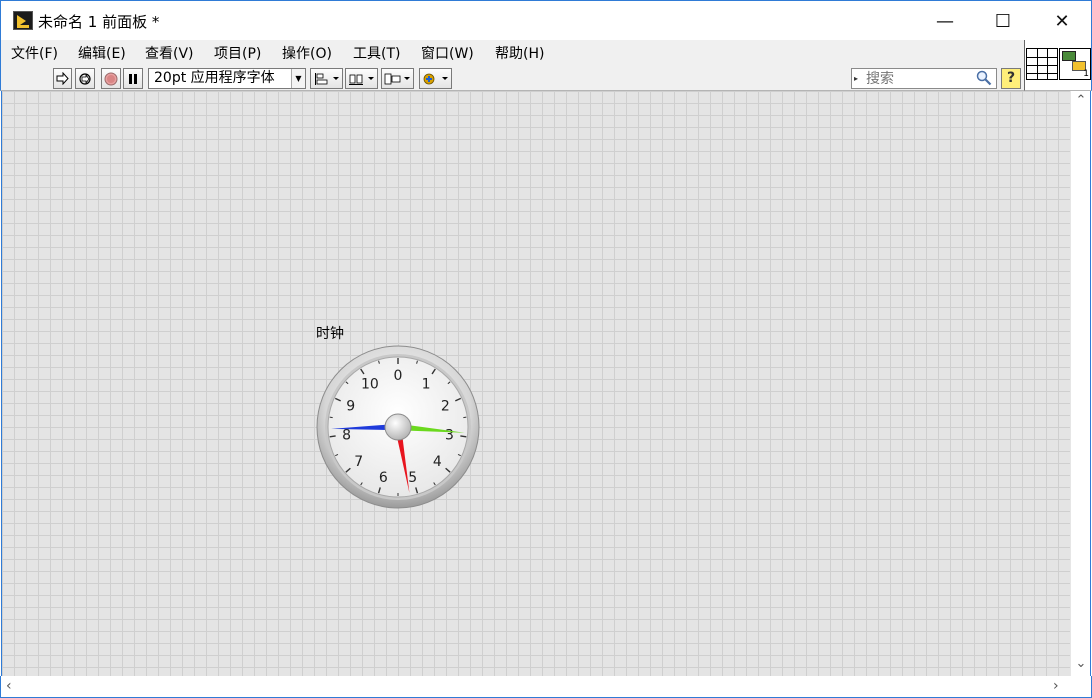 This screenshot has width=1092, height=698. Describe the element at coordinates (111, 78) in the screenshot. I see `abort-icon` at that location.